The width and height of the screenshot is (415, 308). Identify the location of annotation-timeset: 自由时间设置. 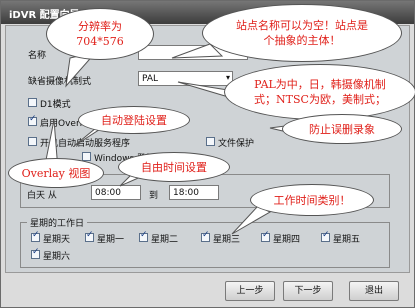
(174, 167).